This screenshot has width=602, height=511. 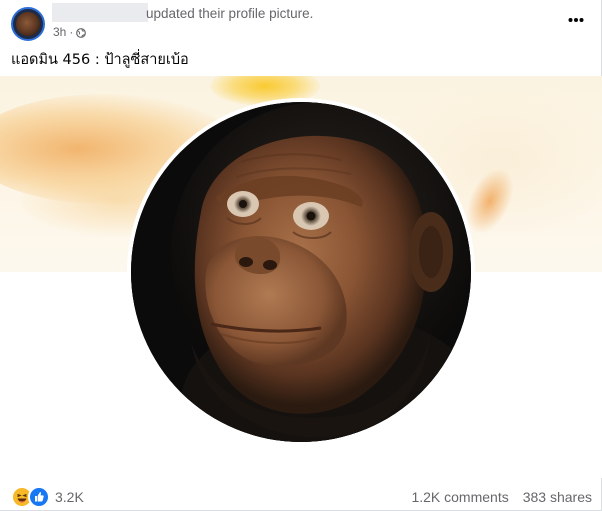 I want to click on post-caption: แอดมิน 456 : ป้าลูซี่สายเบ้อ, so click(x=100, y=60).